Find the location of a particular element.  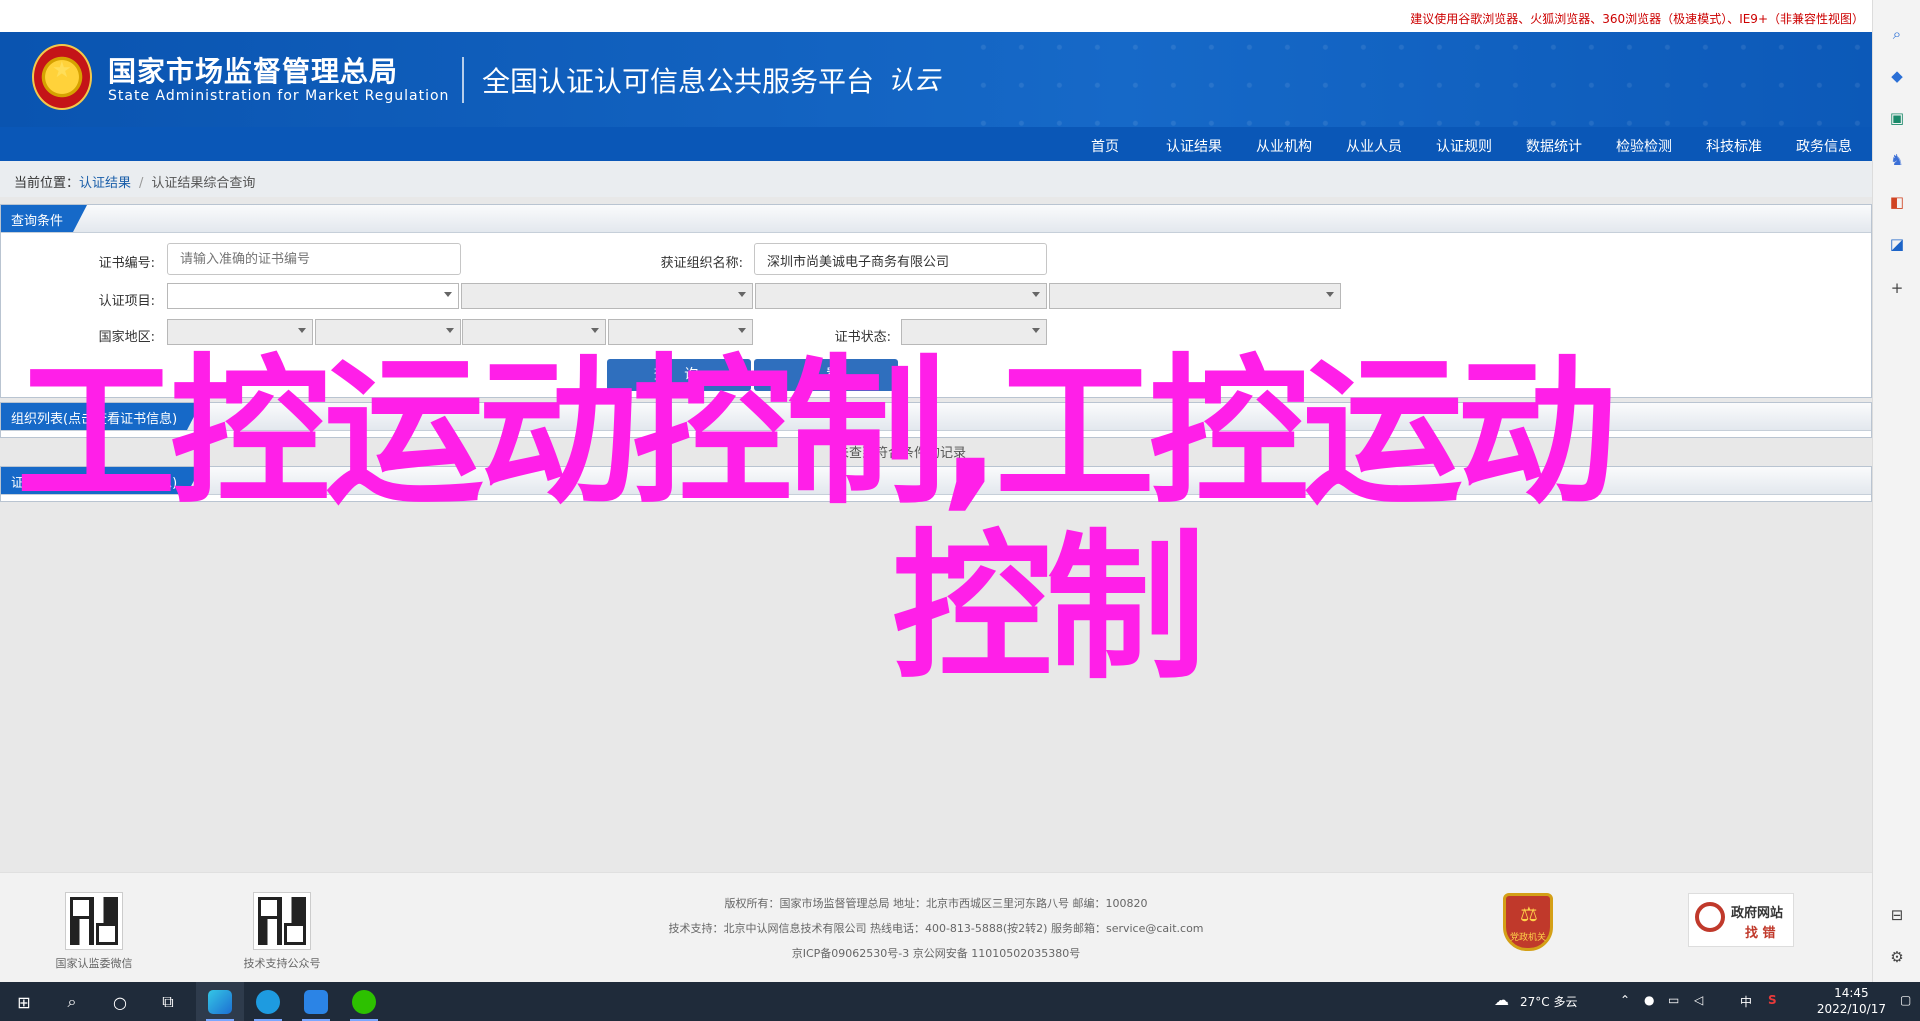

status-select is located at coordinates (974, 332).